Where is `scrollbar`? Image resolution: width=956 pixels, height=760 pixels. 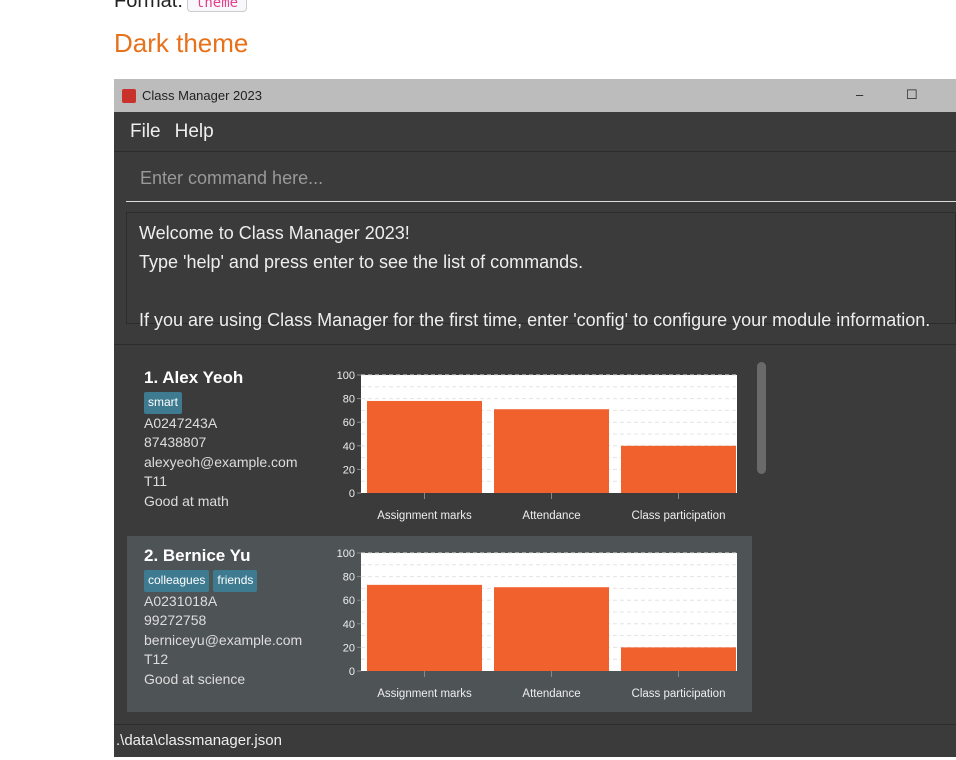 scrollbar is located at coordinates (761, 536).